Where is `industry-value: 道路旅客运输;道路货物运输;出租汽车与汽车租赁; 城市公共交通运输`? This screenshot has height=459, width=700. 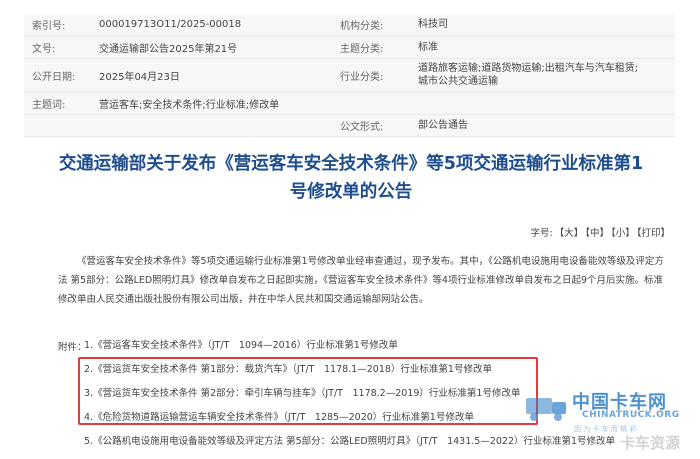
industry-value: 道路旅客运输;道路货物运输;出租汽车与汽车租赁; 城市公共交通运输 is located at coordinates (542, 75).